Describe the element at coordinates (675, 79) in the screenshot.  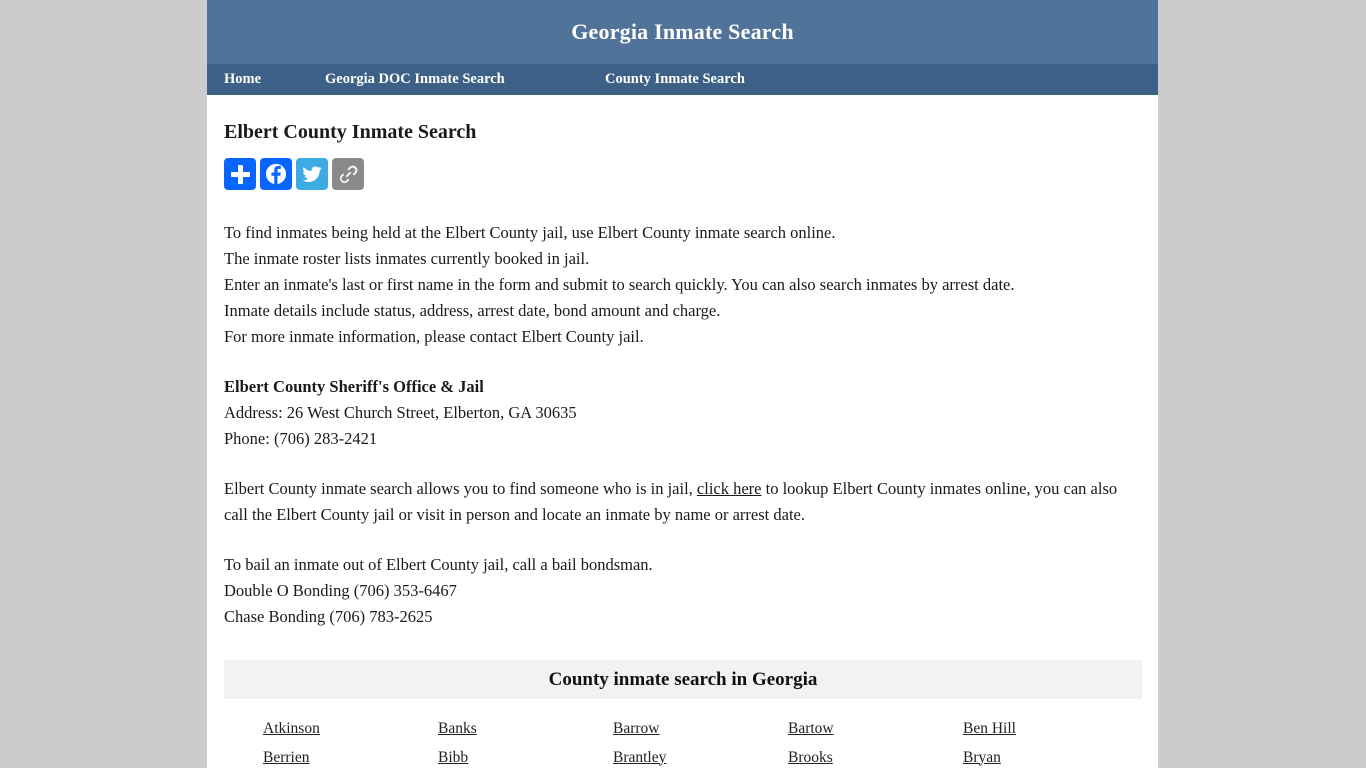
I see `nav-item-county-inmate-search: County Inmate Search` at that location.